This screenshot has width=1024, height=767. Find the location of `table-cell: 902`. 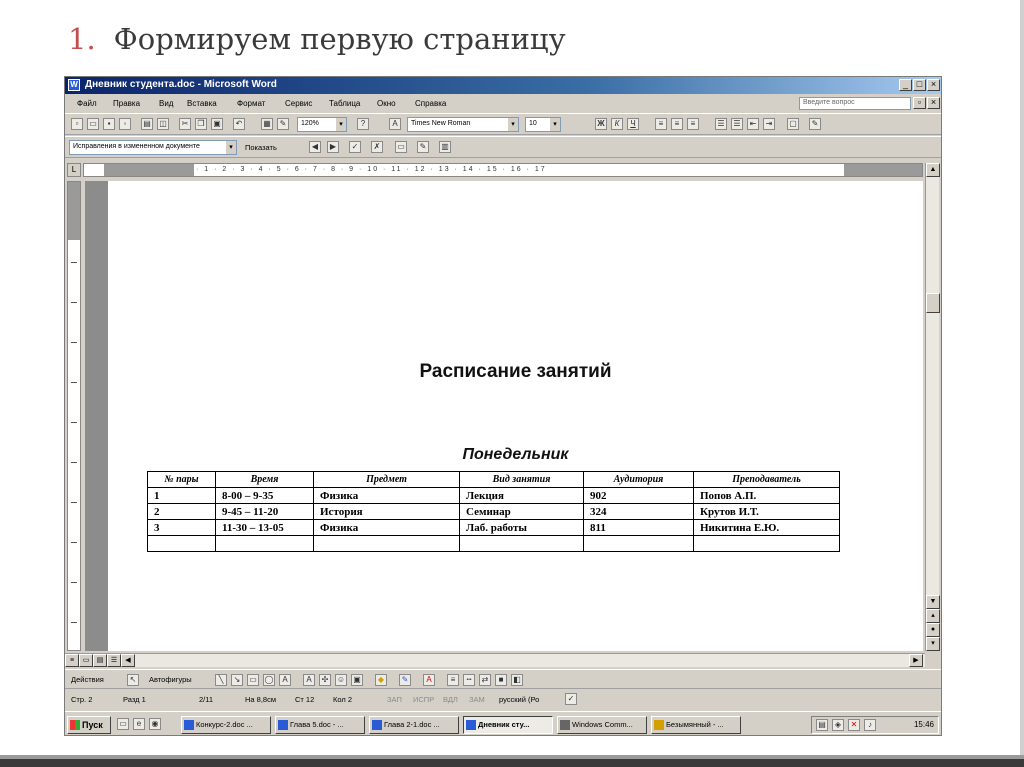

table-cell: 902 is located at coordinates (638, 495).